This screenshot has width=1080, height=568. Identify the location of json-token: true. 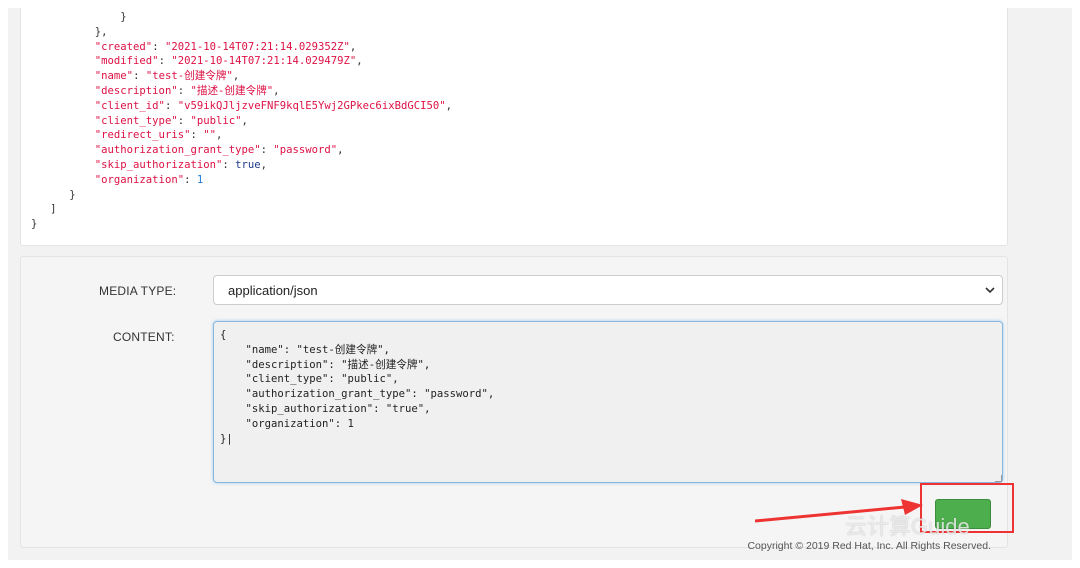
(248, 164).